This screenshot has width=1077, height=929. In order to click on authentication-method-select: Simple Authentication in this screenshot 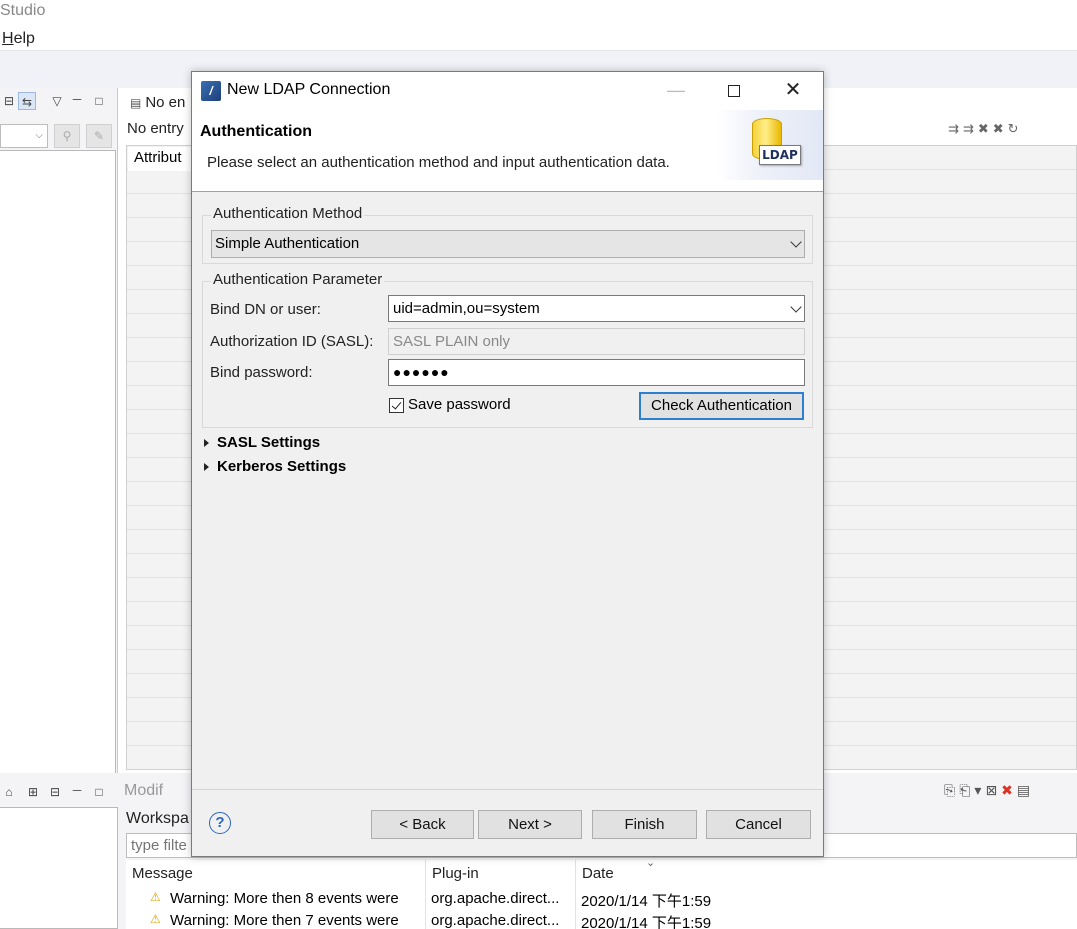, I will do `click(508, 244)`.